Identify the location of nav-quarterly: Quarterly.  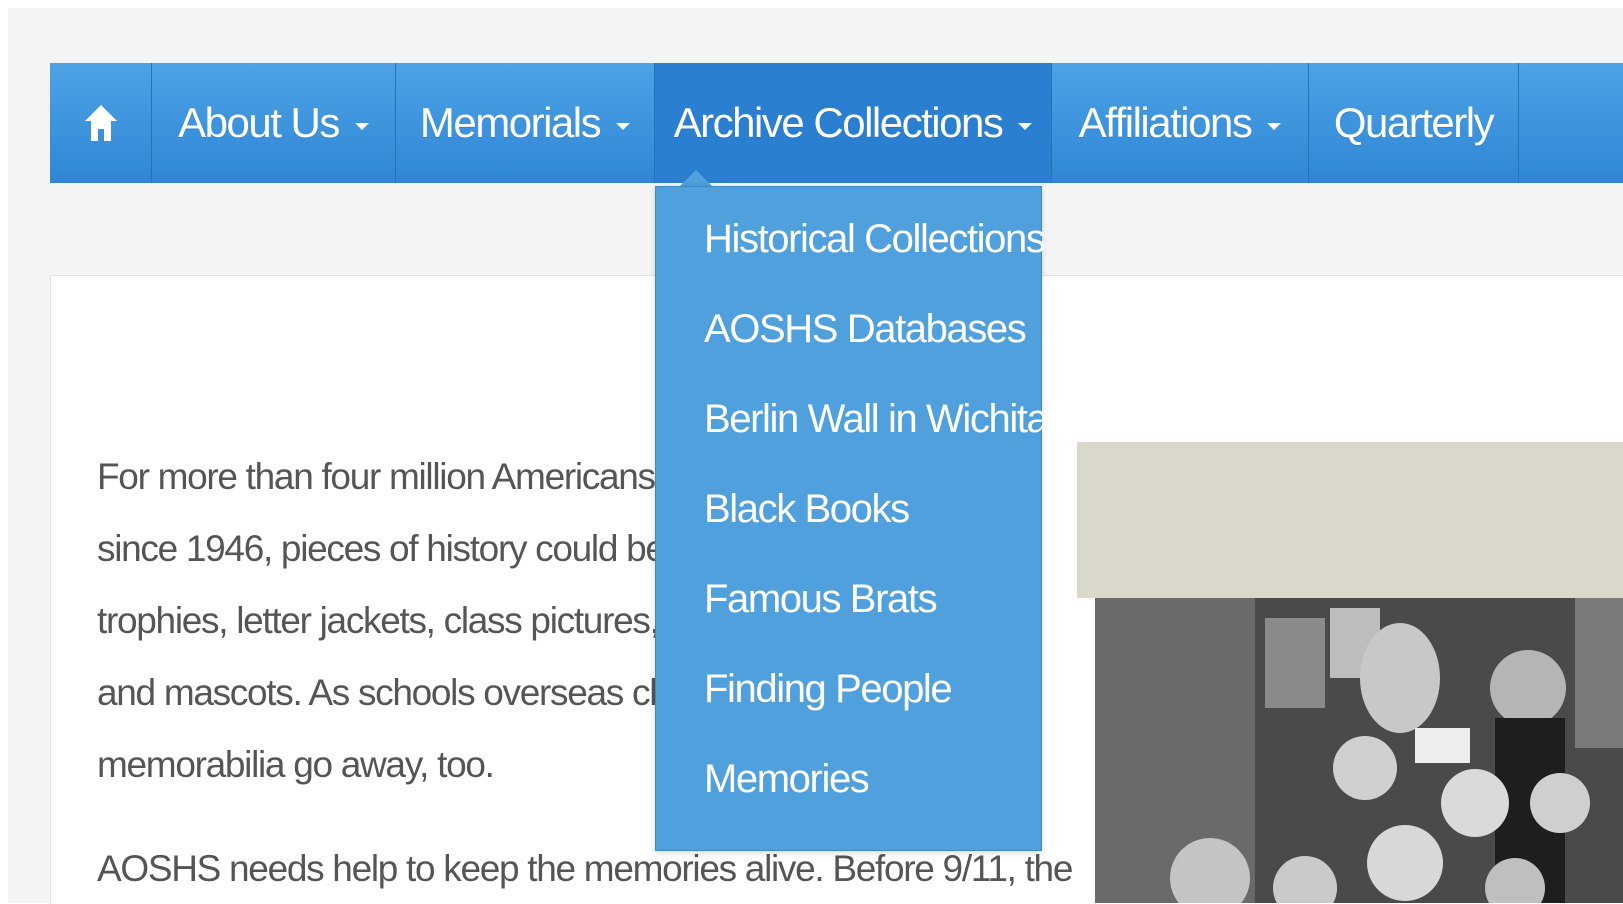
(1414, 123).